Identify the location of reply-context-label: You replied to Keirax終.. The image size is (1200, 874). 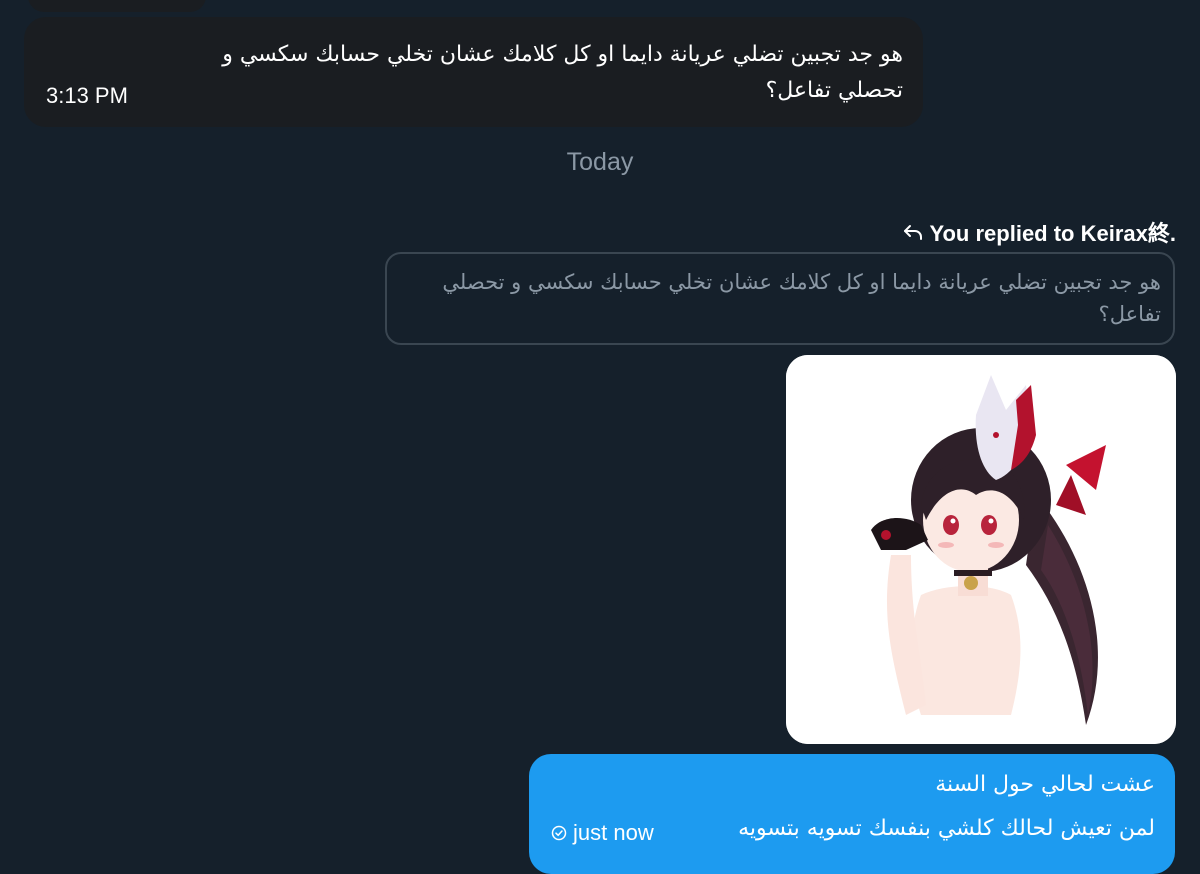
(1039, 232).